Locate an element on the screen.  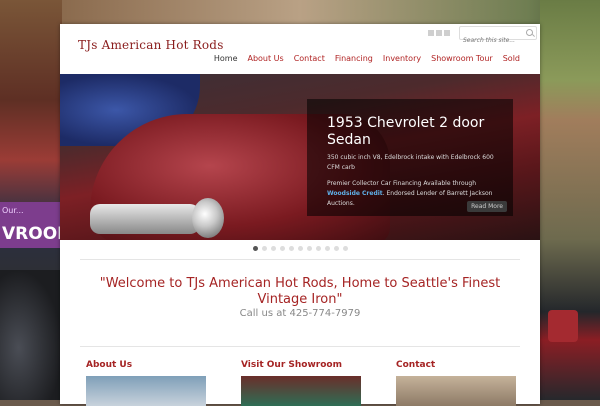
background-left-photo: Our... VROOM is located at coordinates (37, 200).